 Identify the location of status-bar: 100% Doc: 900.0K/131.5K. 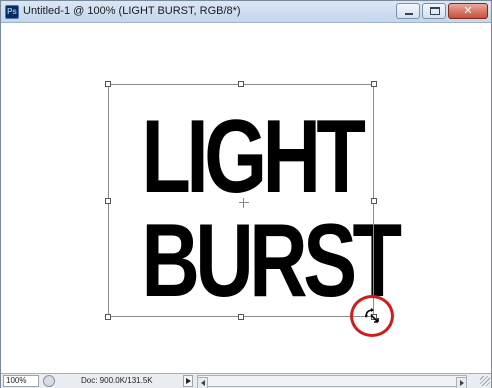
(246, 380).